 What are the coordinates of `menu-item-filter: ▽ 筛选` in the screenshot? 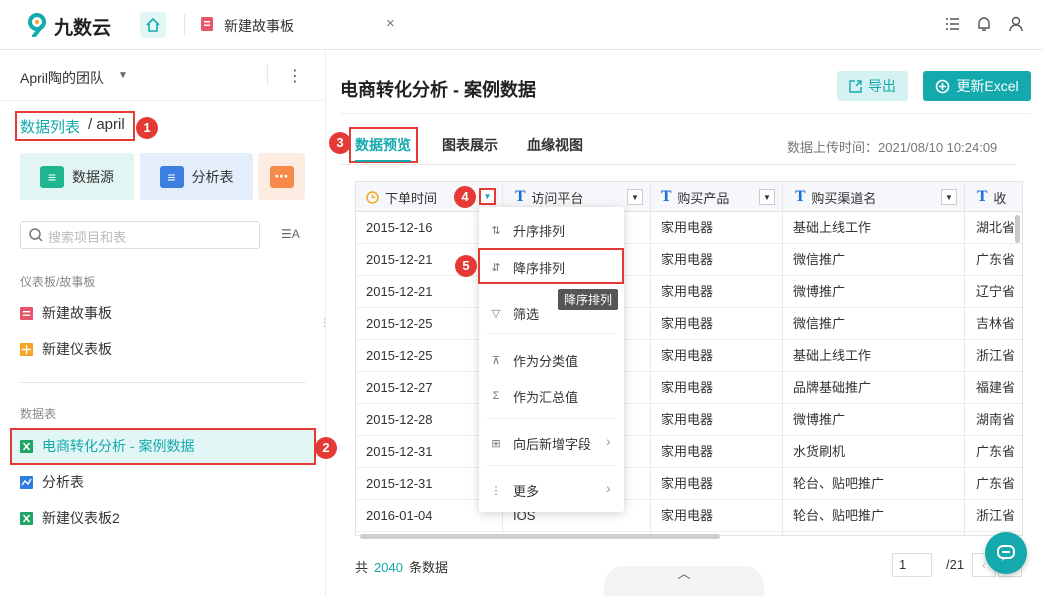 It's located at (514, 313).